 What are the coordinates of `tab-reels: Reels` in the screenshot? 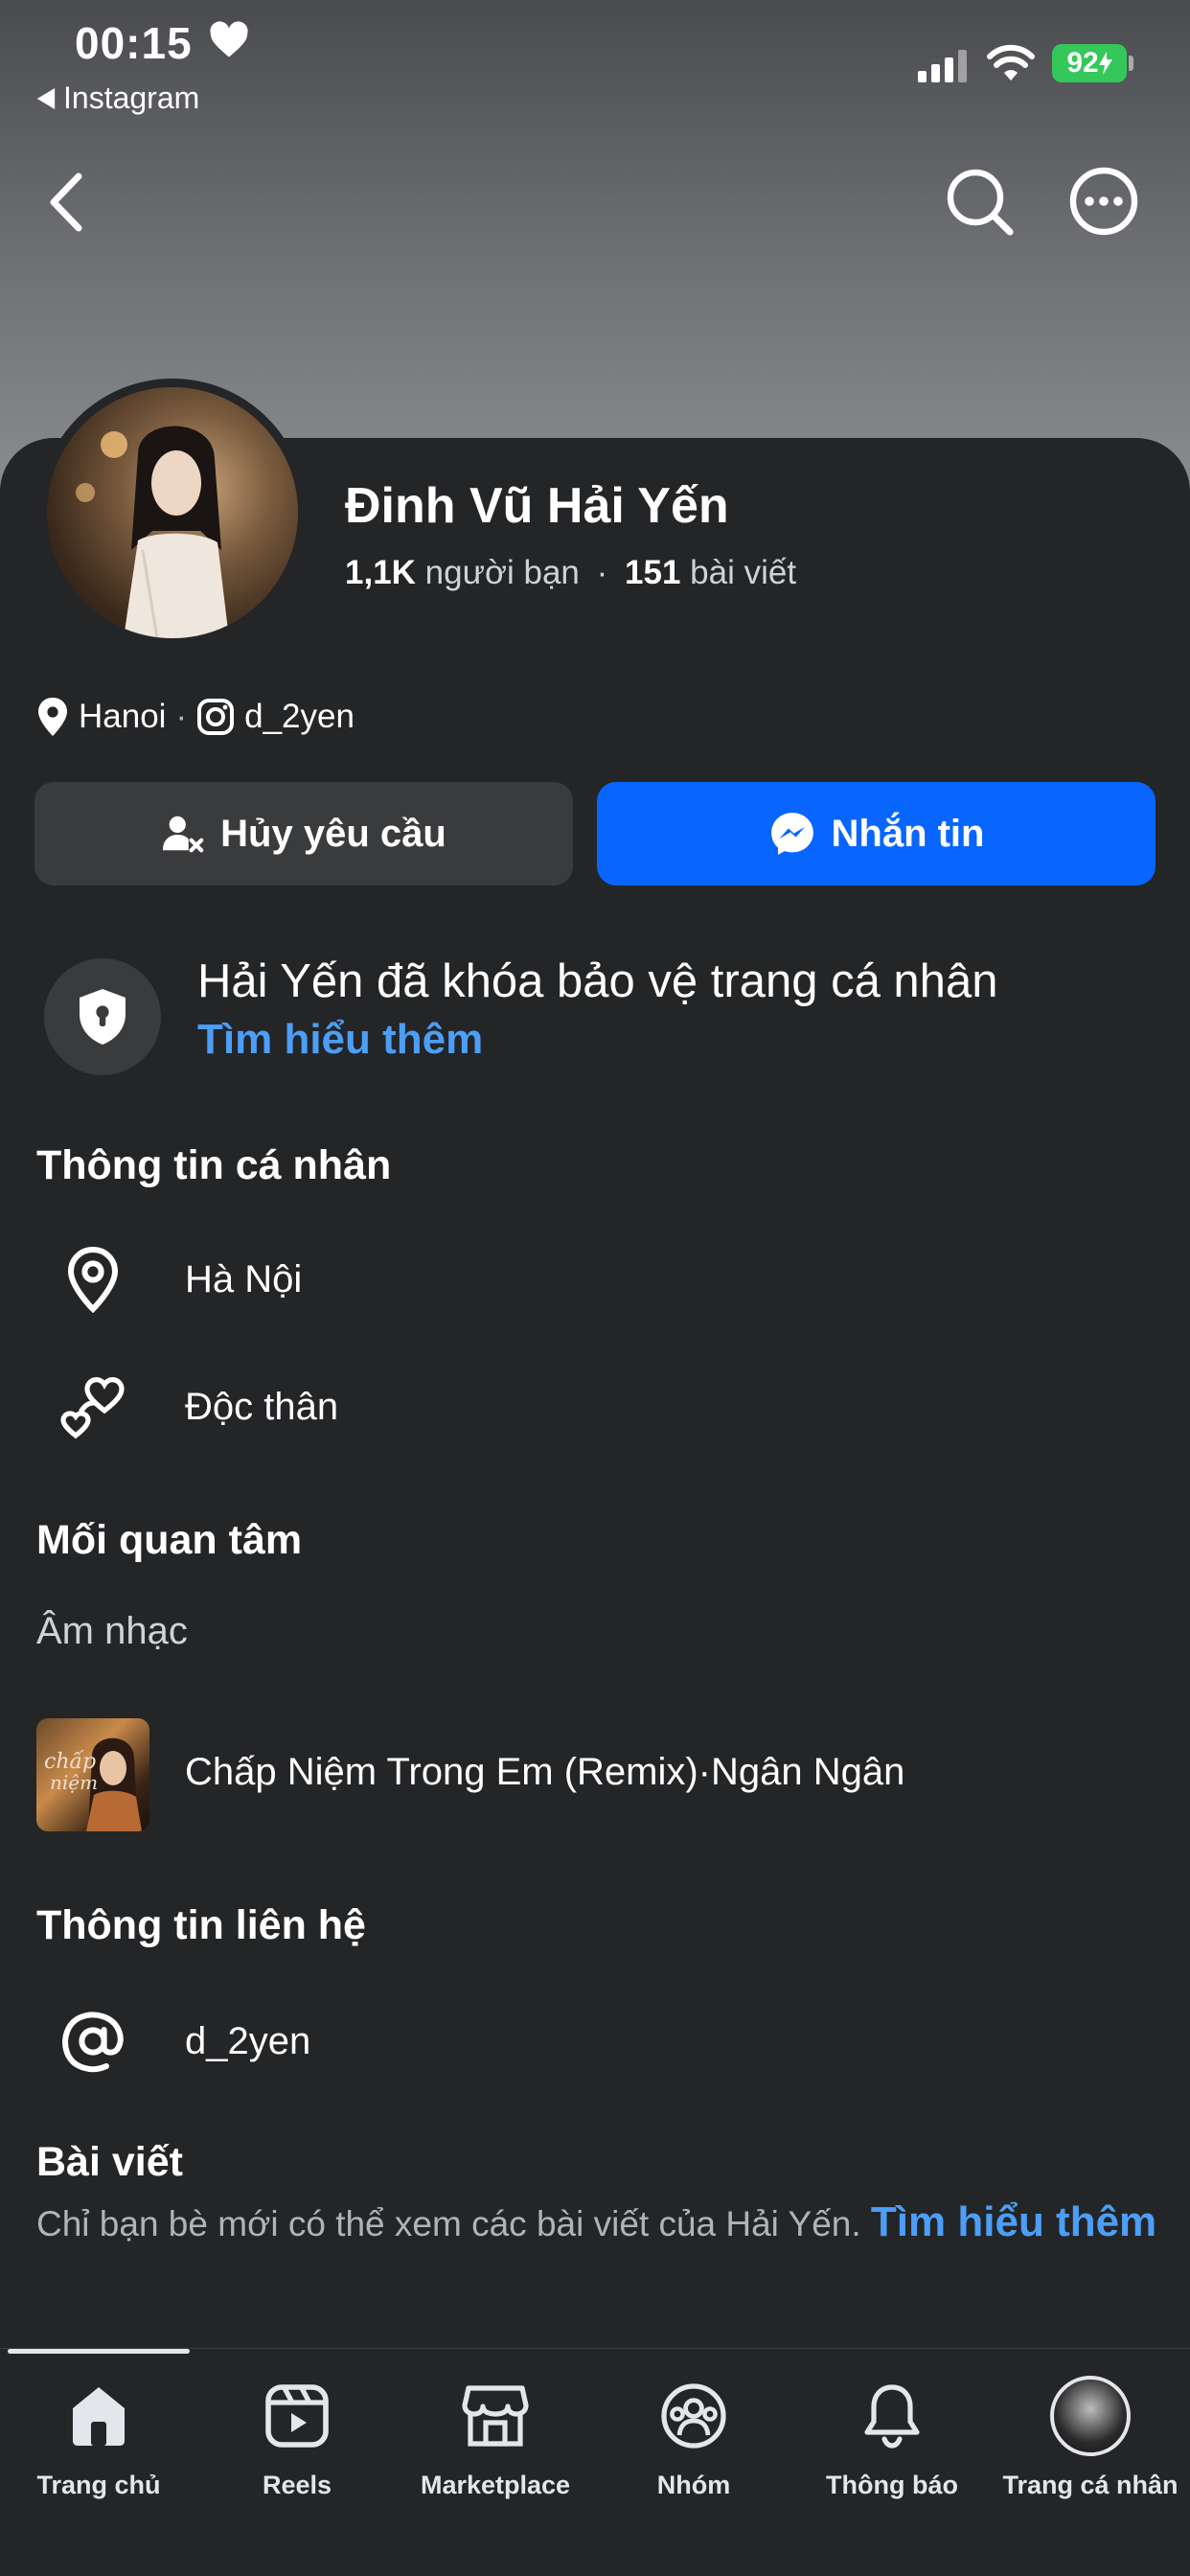 It's located at (297, 2442).